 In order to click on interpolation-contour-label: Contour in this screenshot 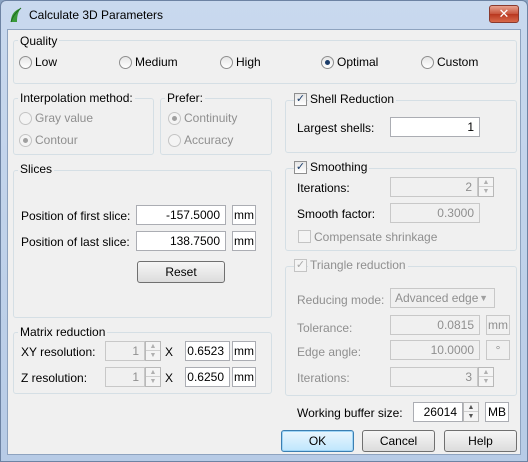, I will do `click(56, 140)`.